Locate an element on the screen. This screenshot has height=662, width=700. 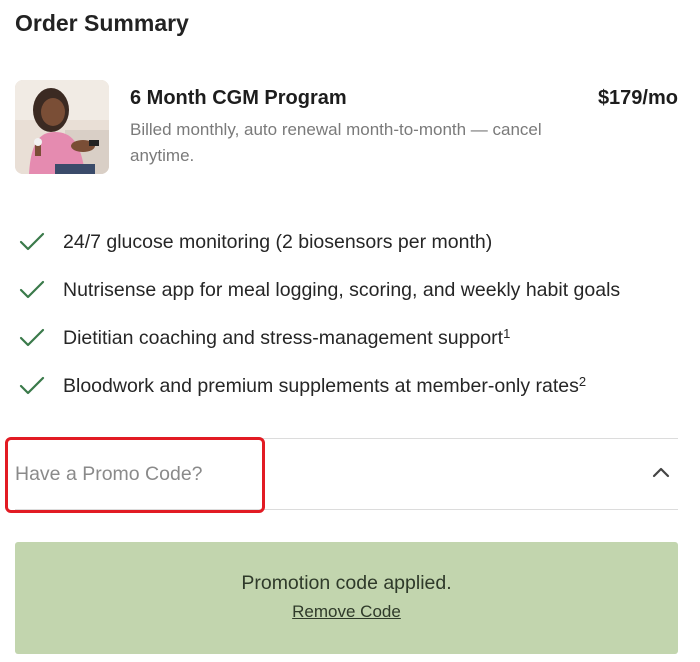
remove-code-label: Remove Code is located at coordinates (346, 611).